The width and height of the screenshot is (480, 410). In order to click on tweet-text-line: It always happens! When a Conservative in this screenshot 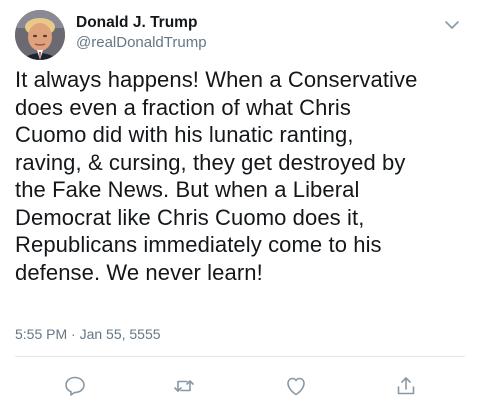, I will do `click(216, 79)`.